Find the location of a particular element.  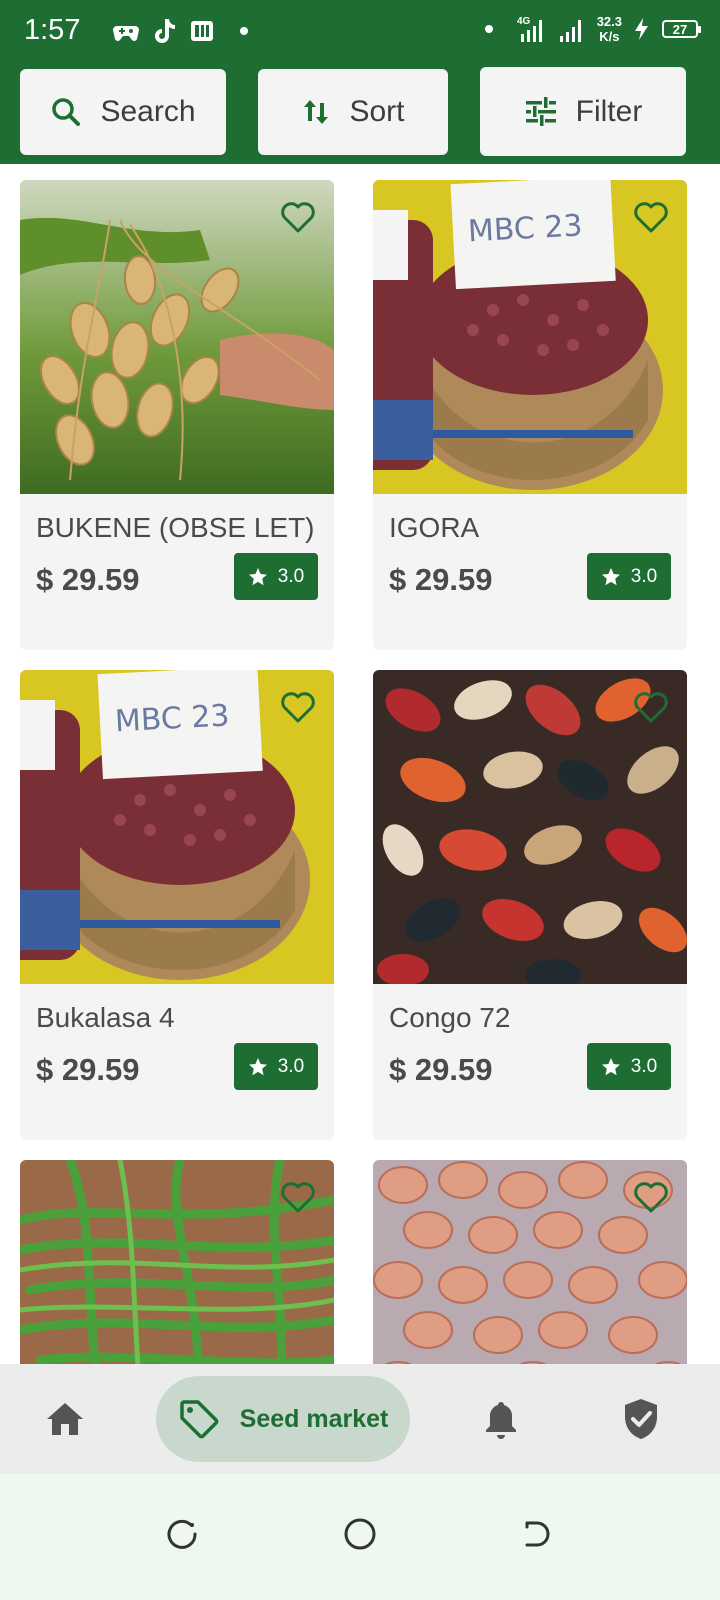

status-app-icons is located at coordinates (180, 31).